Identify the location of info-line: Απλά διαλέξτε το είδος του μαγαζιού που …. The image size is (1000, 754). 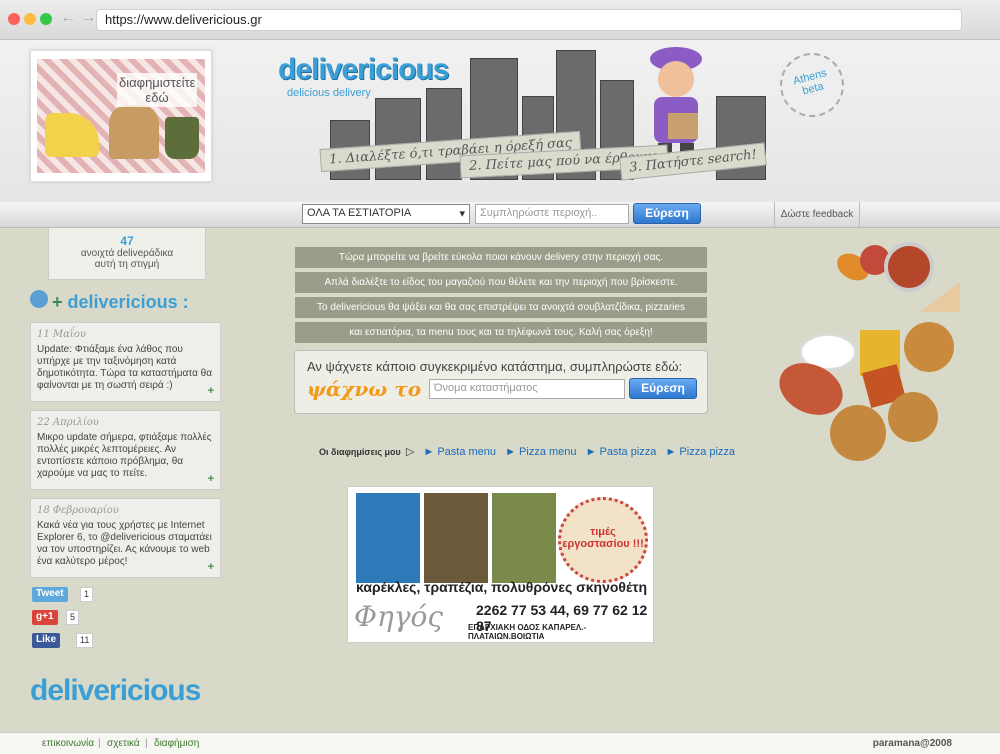
(501, 282).